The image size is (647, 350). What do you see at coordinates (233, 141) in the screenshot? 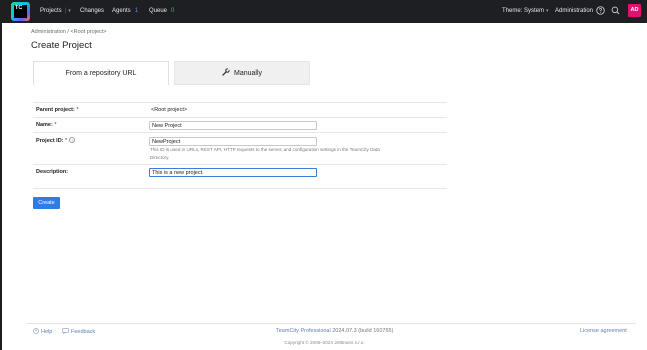
I see `project-id-input` at bounding box center [233, 141].